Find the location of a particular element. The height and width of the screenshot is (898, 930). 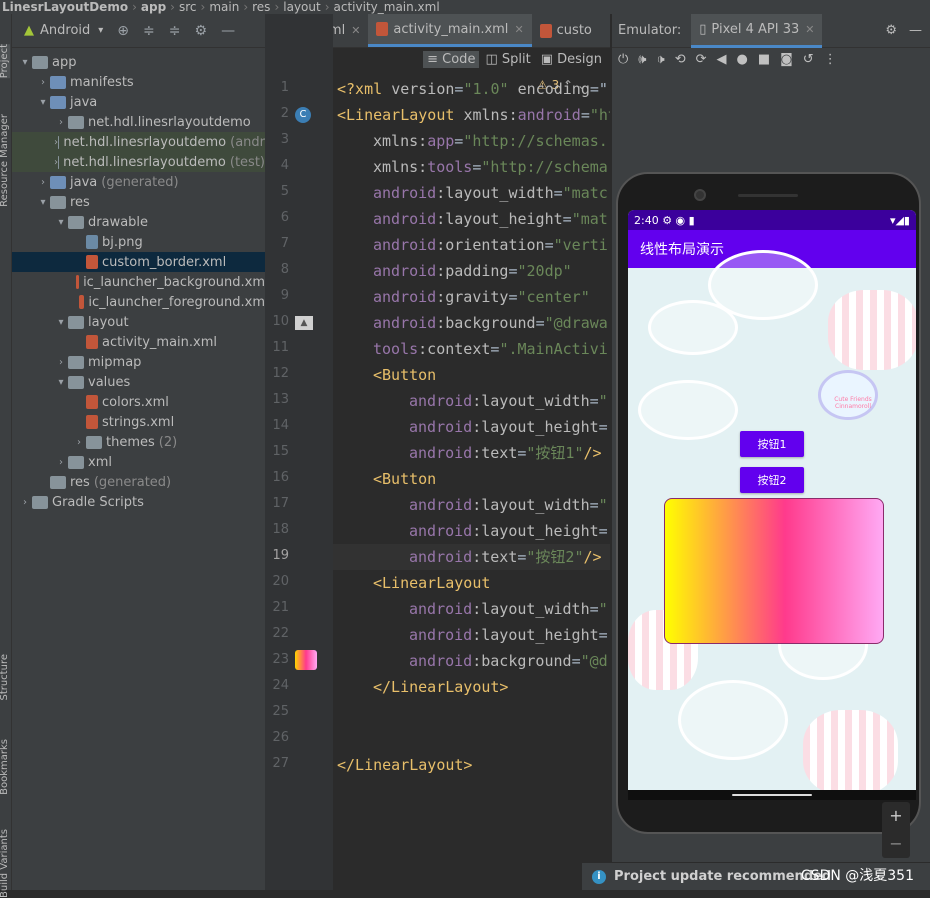

tree-item: ▾ drawable is located at coordinates (138, 222).